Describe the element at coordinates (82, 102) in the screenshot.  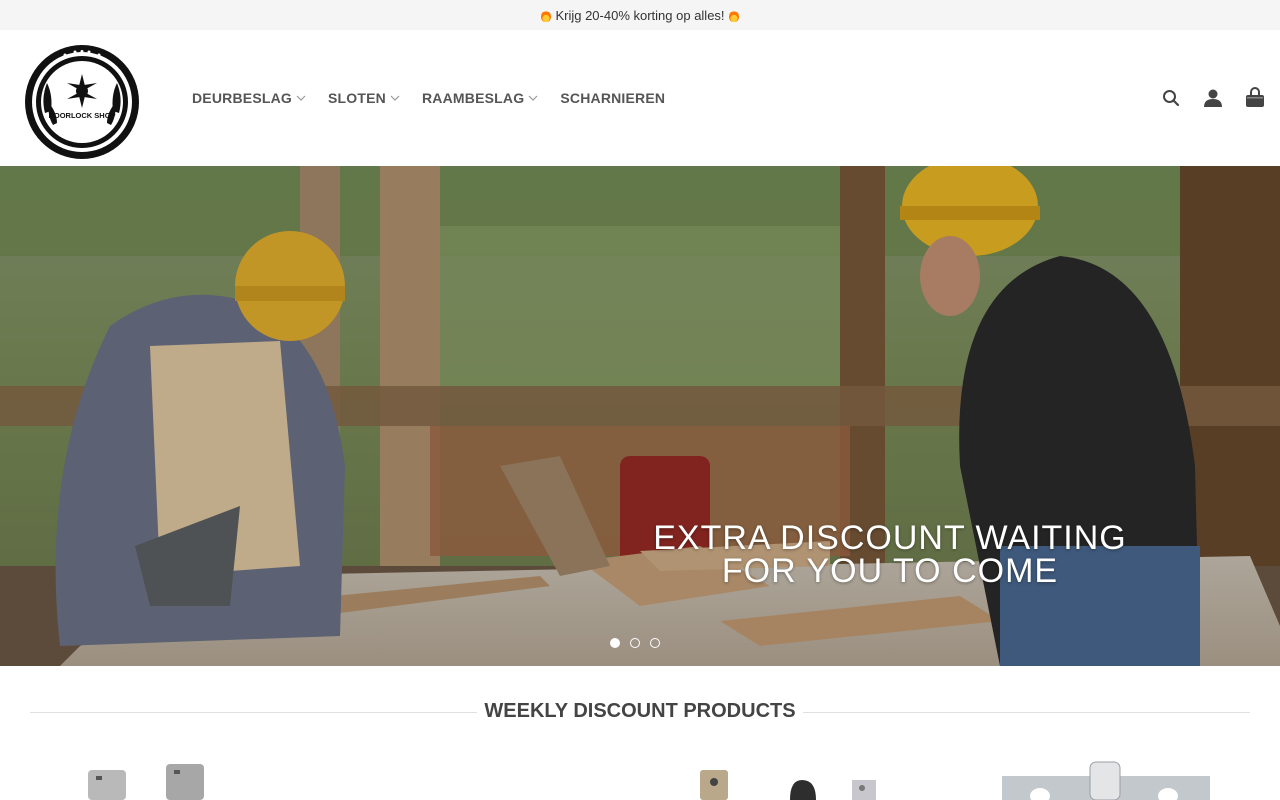
I see `doorlock-shop-logo: DOORLOCK SHOP` at that location.